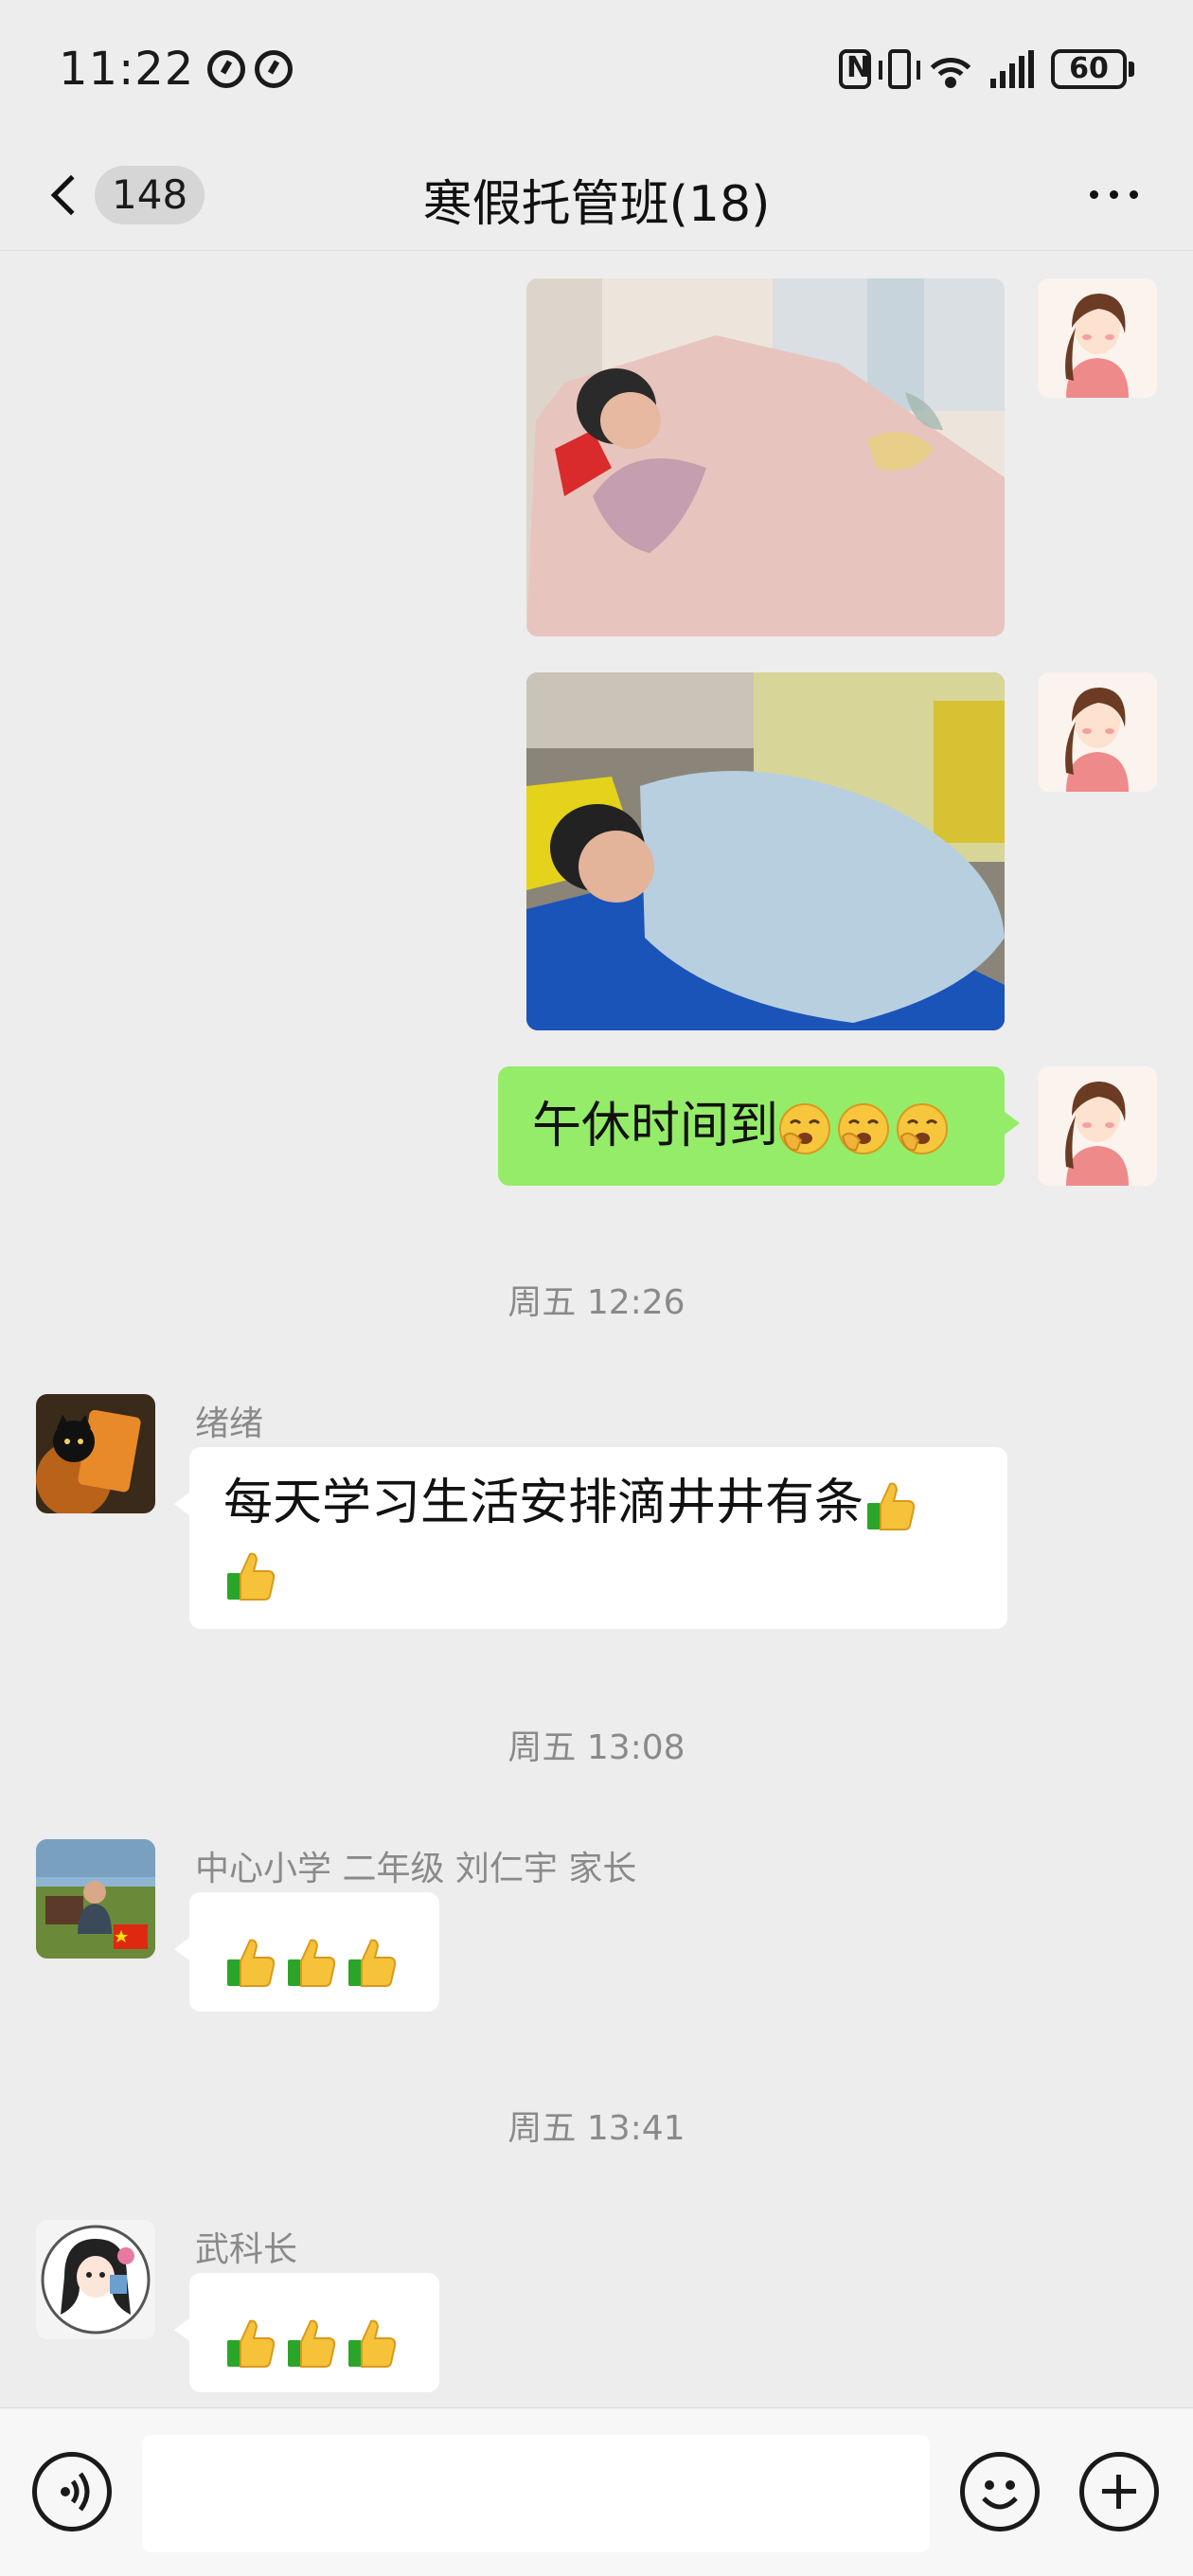 This screenshot has width=1193, height=2576. Describe the element at coordinates (655, 1126) in the screenshot. I see `message-text: 午休时间到` at that location.